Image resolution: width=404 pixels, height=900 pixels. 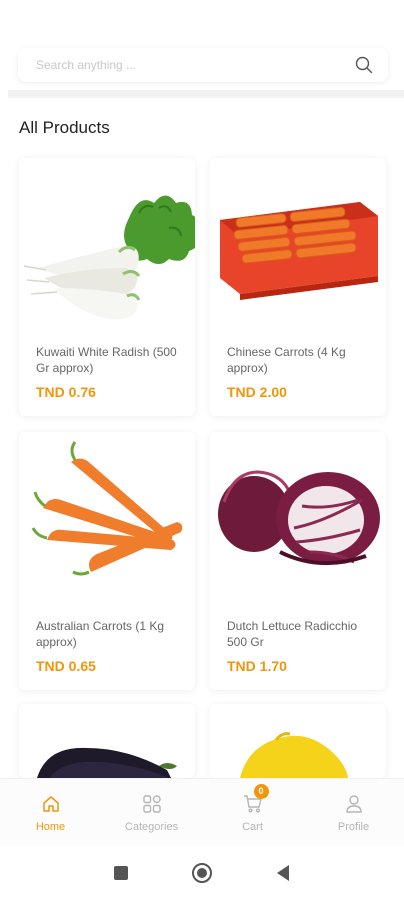 What do you see at coordinates (51, 804) in the screenshot?
I see `home-icon` at bounding box center [51, 804].